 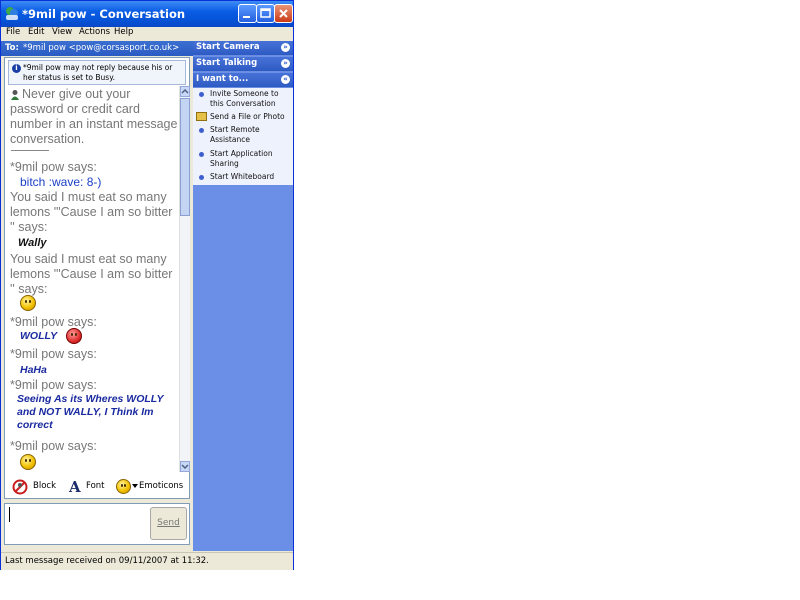 What do you see at coordinates (227, 63) in the screenshot?
I see `start-talking-label: Start Talking` at bounding box center [227, 63].